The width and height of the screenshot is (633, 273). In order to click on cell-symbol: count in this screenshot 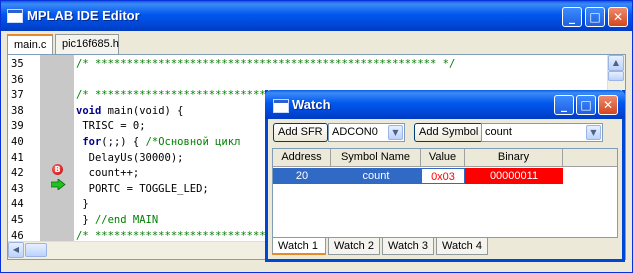, I will do `click(376, 176)`.